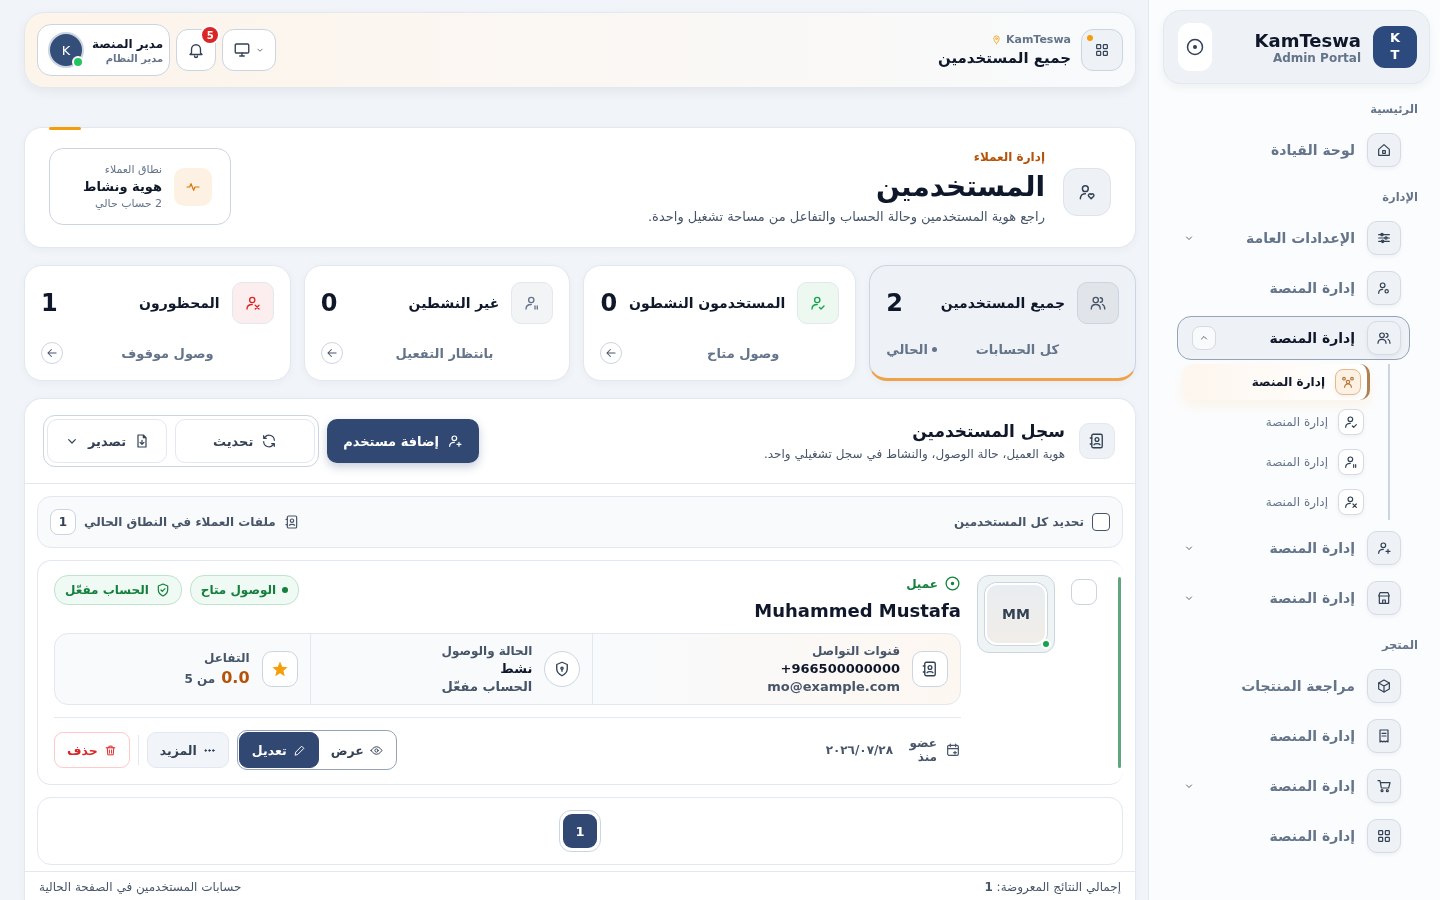  What do you see at coordinates (914, 454) in the screenshot?
I see `section-subtitle: هوية العميل، حالة الوصول، والنشاط في سجل تشغيلي واحد.` at bounding box center [914, 454].